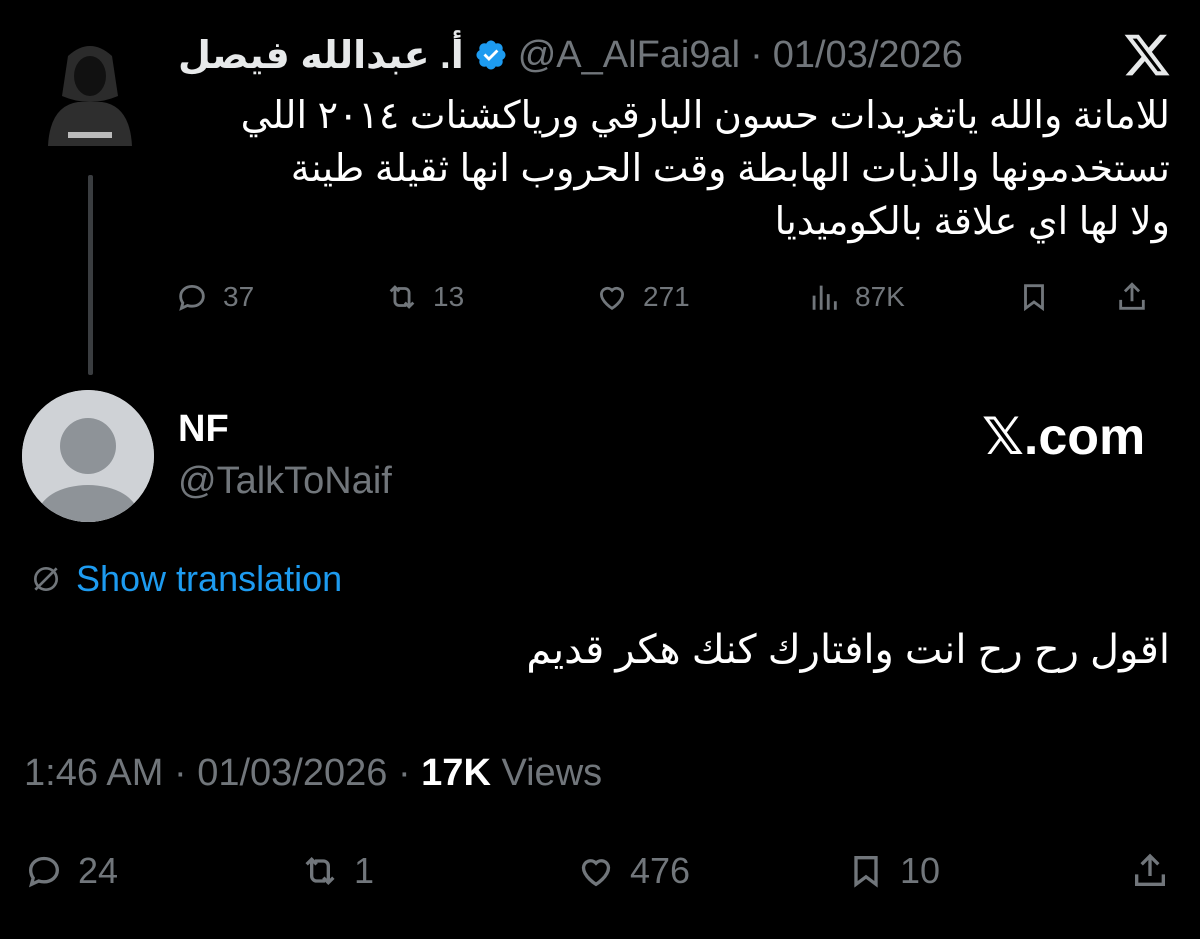 Image resolution: width=1200 pixels, height=939 pixels. I want to click on parent-header: أ. عبدالله فيصل @A_AlFai9al · 01/03/2026, so click(570, 55).